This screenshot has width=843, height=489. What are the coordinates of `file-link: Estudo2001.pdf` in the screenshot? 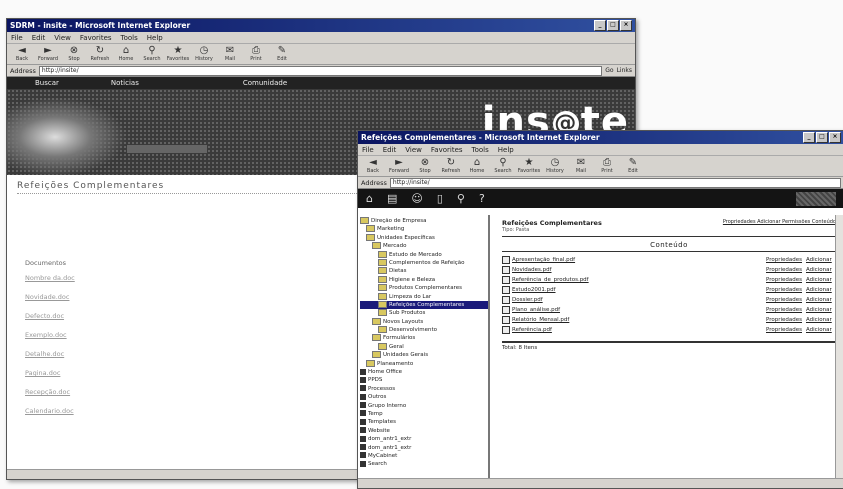 It's located at (639, 290).